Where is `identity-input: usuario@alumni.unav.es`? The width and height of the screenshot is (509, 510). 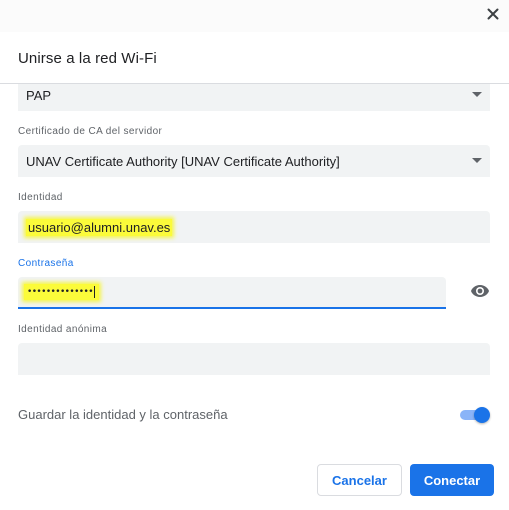 identity-input: usuario@alumni.unav.es is located at coordinates (254, 227).